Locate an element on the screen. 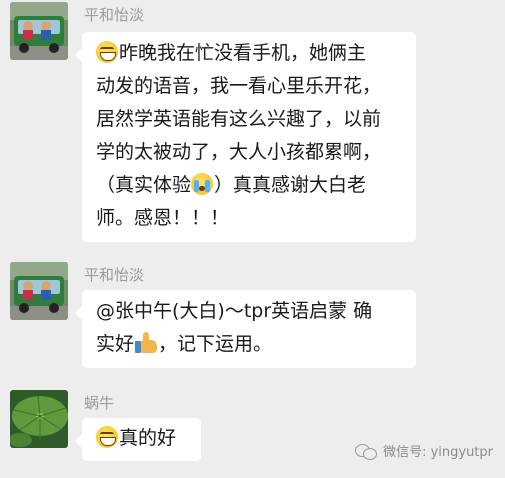 This screenshot has height=478, width=505. message-line: 居然学英语能有这么兴趣了，以前 is located at coordinates (239, 119).